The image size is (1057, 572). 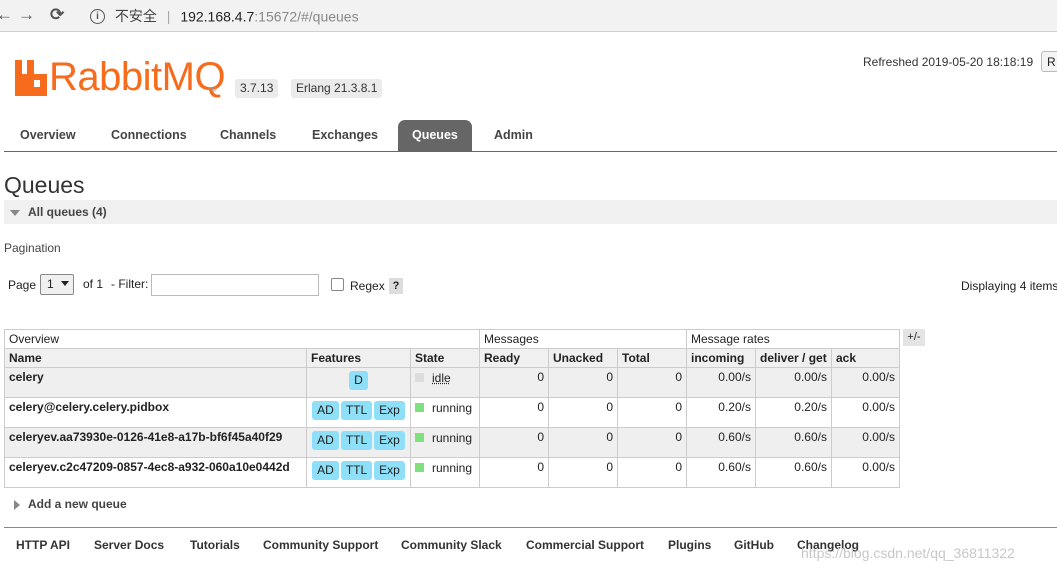 I want to click on pagination-label: Pagination, so click(x=32, y=248).